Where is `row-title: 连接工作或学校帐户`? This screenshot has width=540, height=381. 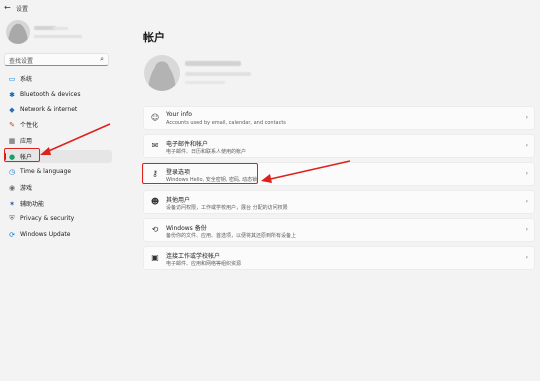 row-title: 连接工作或学校帐户 is located at coordinates (193, 256).